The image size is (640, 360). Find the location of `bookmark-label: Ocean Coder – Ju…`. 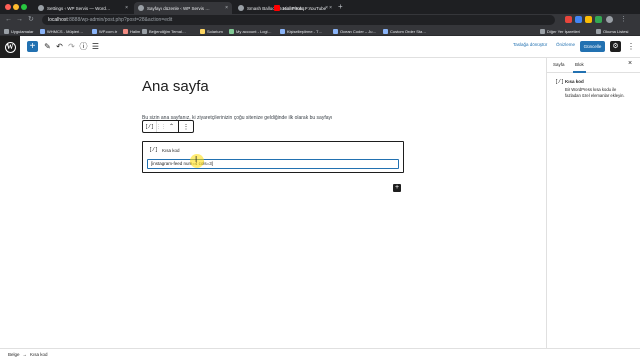

bookmark-label: Ocean Coder – Ju… is located at coordinates (358, 31).